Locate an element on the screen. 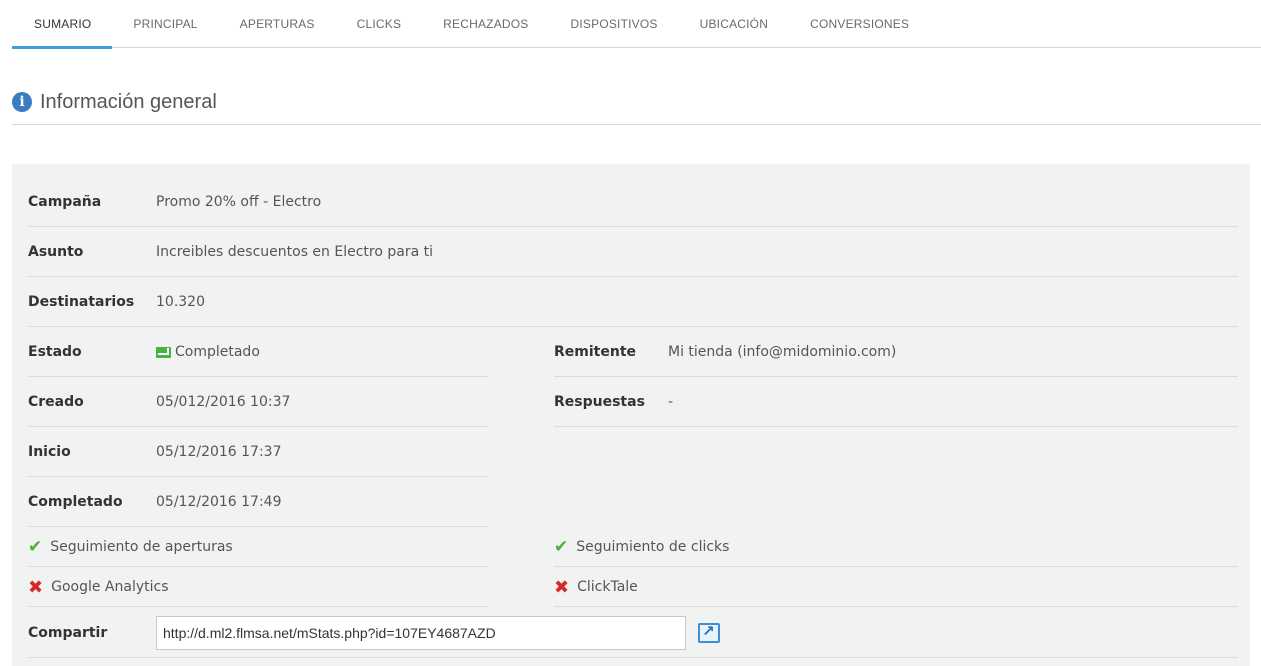 The width and height of the screenshot is (1261, 666). respuestas-label: Respuestas is located at coordinates (599, 402).